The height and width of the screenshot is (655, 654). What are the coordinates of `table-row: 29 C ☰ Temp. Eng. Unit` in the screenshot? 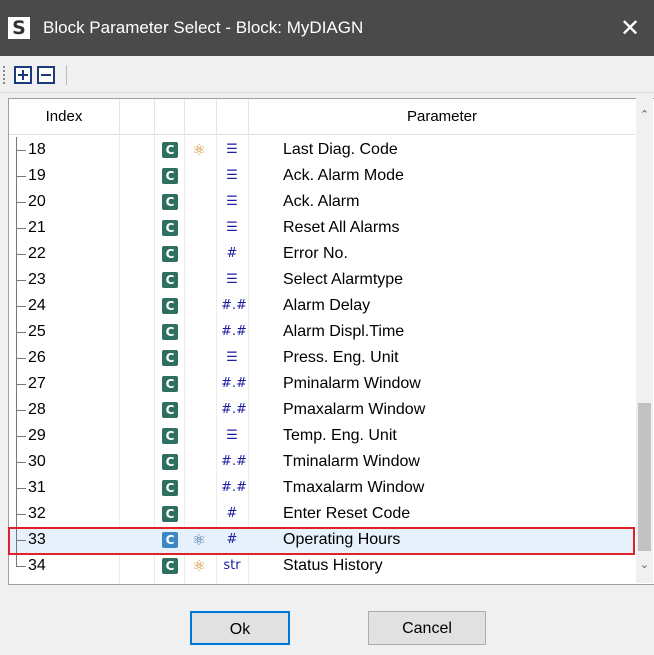 It's located at (322, 436).